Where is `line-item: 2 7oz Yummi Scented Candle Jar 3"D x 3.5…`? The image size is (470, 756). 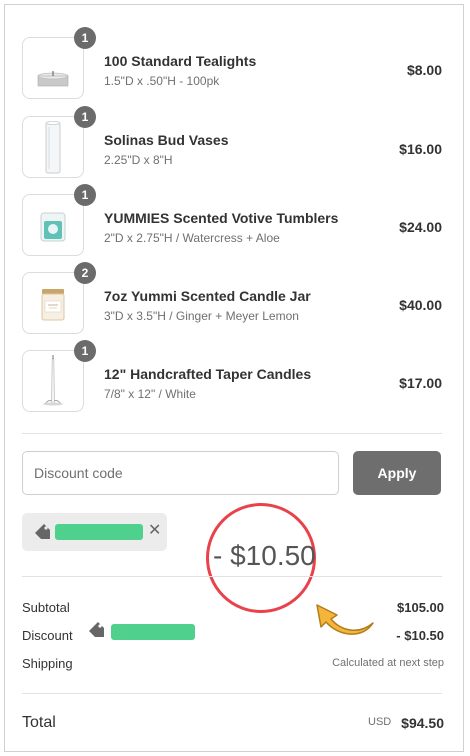
line-item: 2 7oz Yummi Scented Candle Jar 3"D x 3.5… is located at coordinates (232, 299).